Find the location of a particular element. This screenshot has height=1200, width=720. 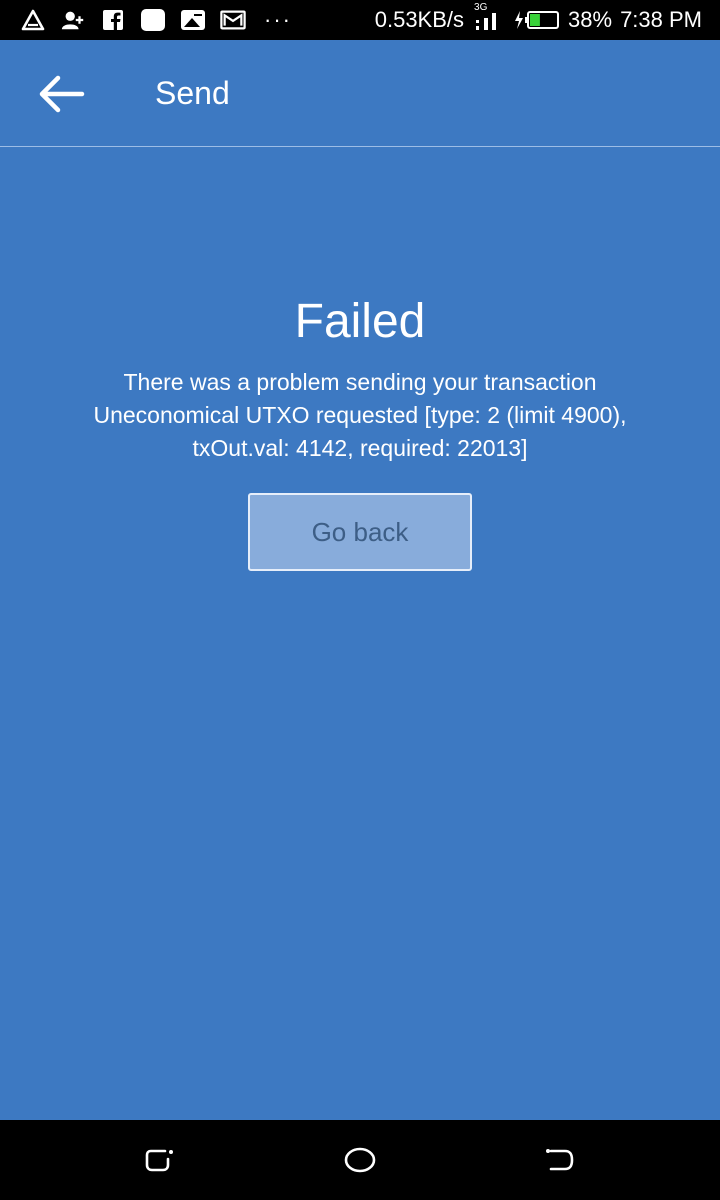

notification-square-icon is located at coordinates (153, 20).